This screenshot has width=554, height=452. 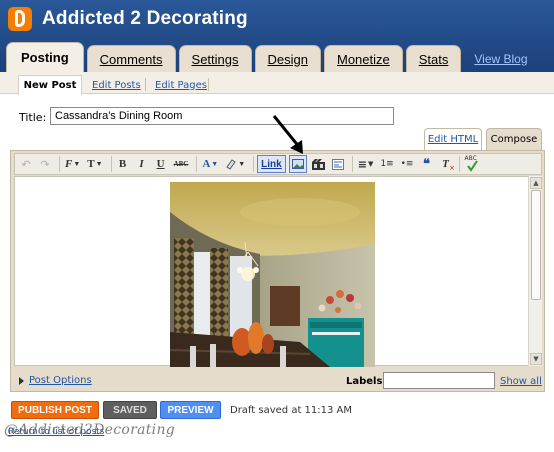 What do you see at coordinates (338, 164) in the screenshot?
I see `jump-break-icon` at bounding box center [338, 164].